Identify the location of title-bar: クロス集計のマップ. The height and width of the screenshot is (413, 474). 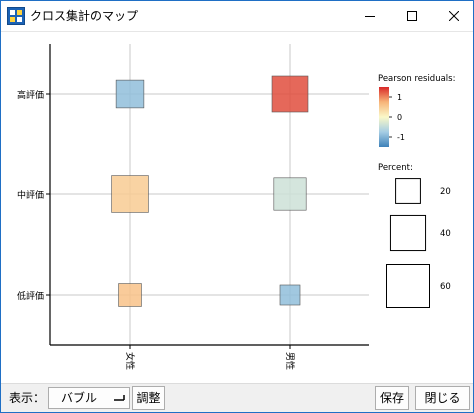
(237, 16).